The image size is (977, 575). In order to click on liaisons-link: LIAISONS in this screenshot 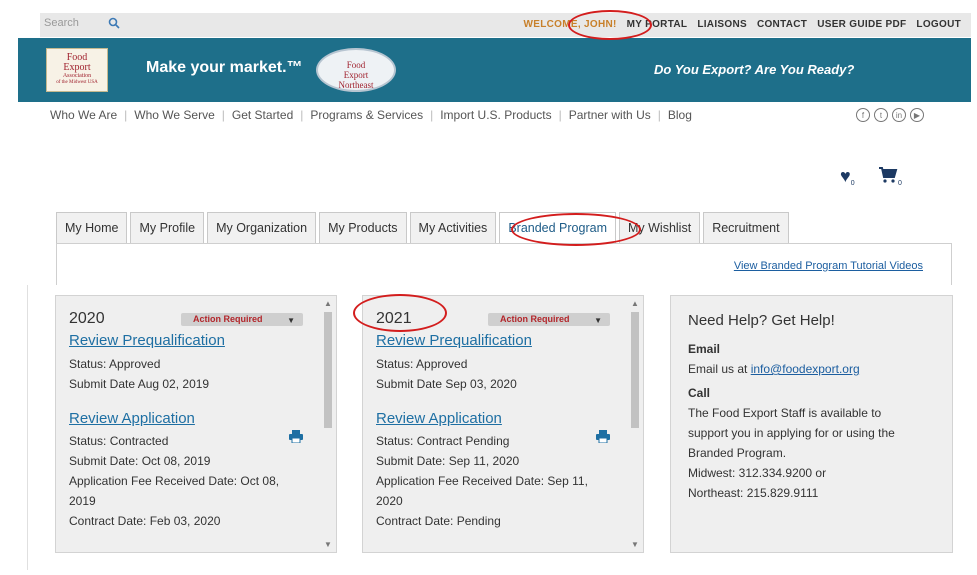, I will do `click(722, 24)`.